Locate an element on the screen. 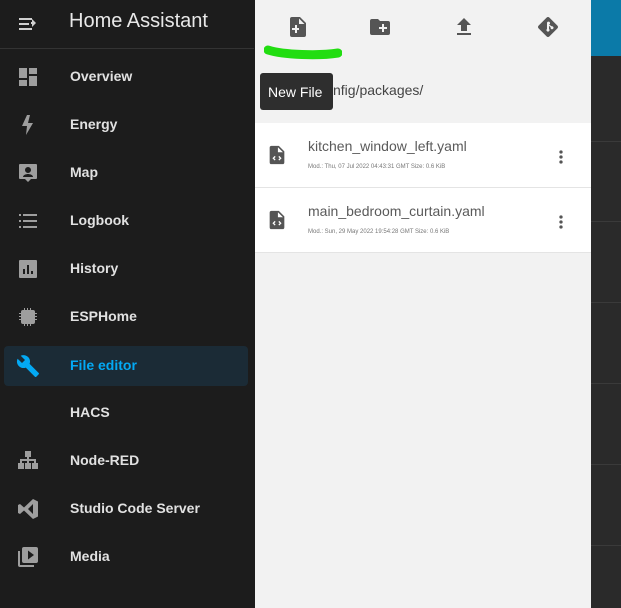 Image resolution: width=621 pixels, height=608 pixels. sidebar-item-label: File editor is located at coordinates (103, 365).